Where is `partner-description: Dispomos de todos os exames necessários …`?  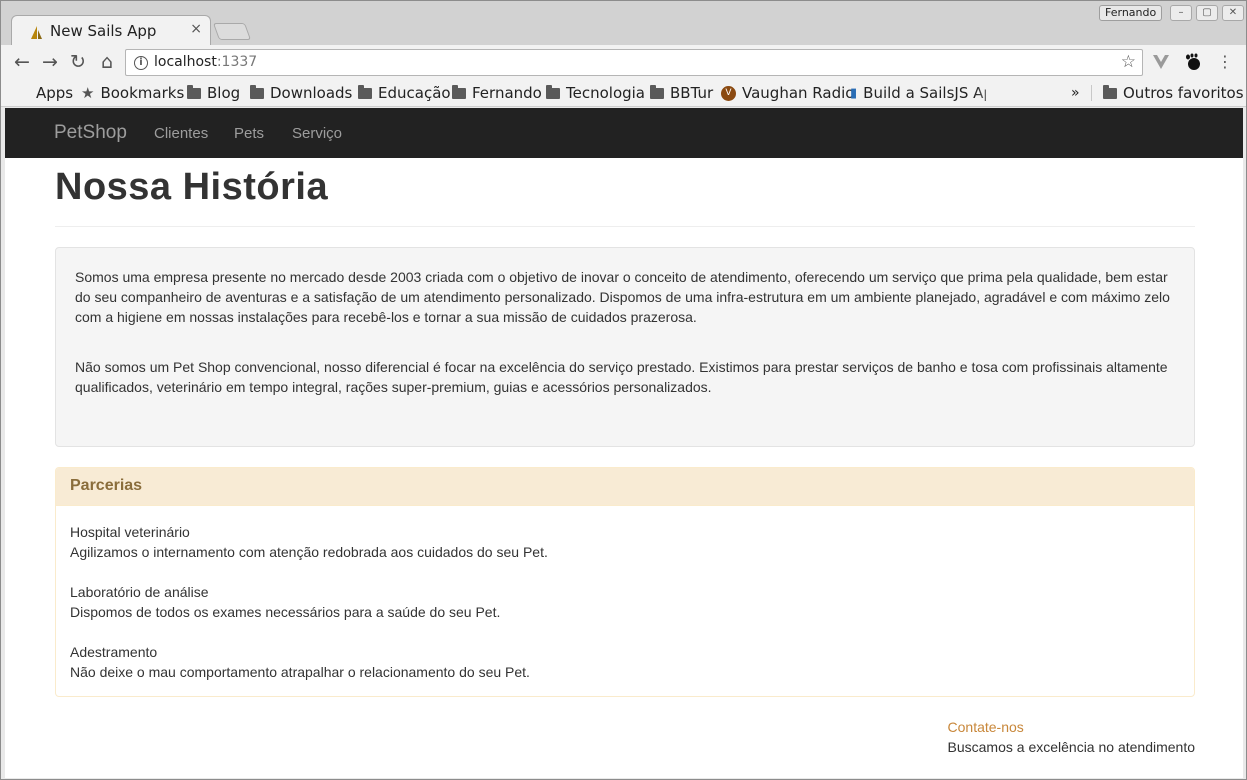
partner-description: Dispomos de todos os exames necessários … is located at coordinates (285, 612).